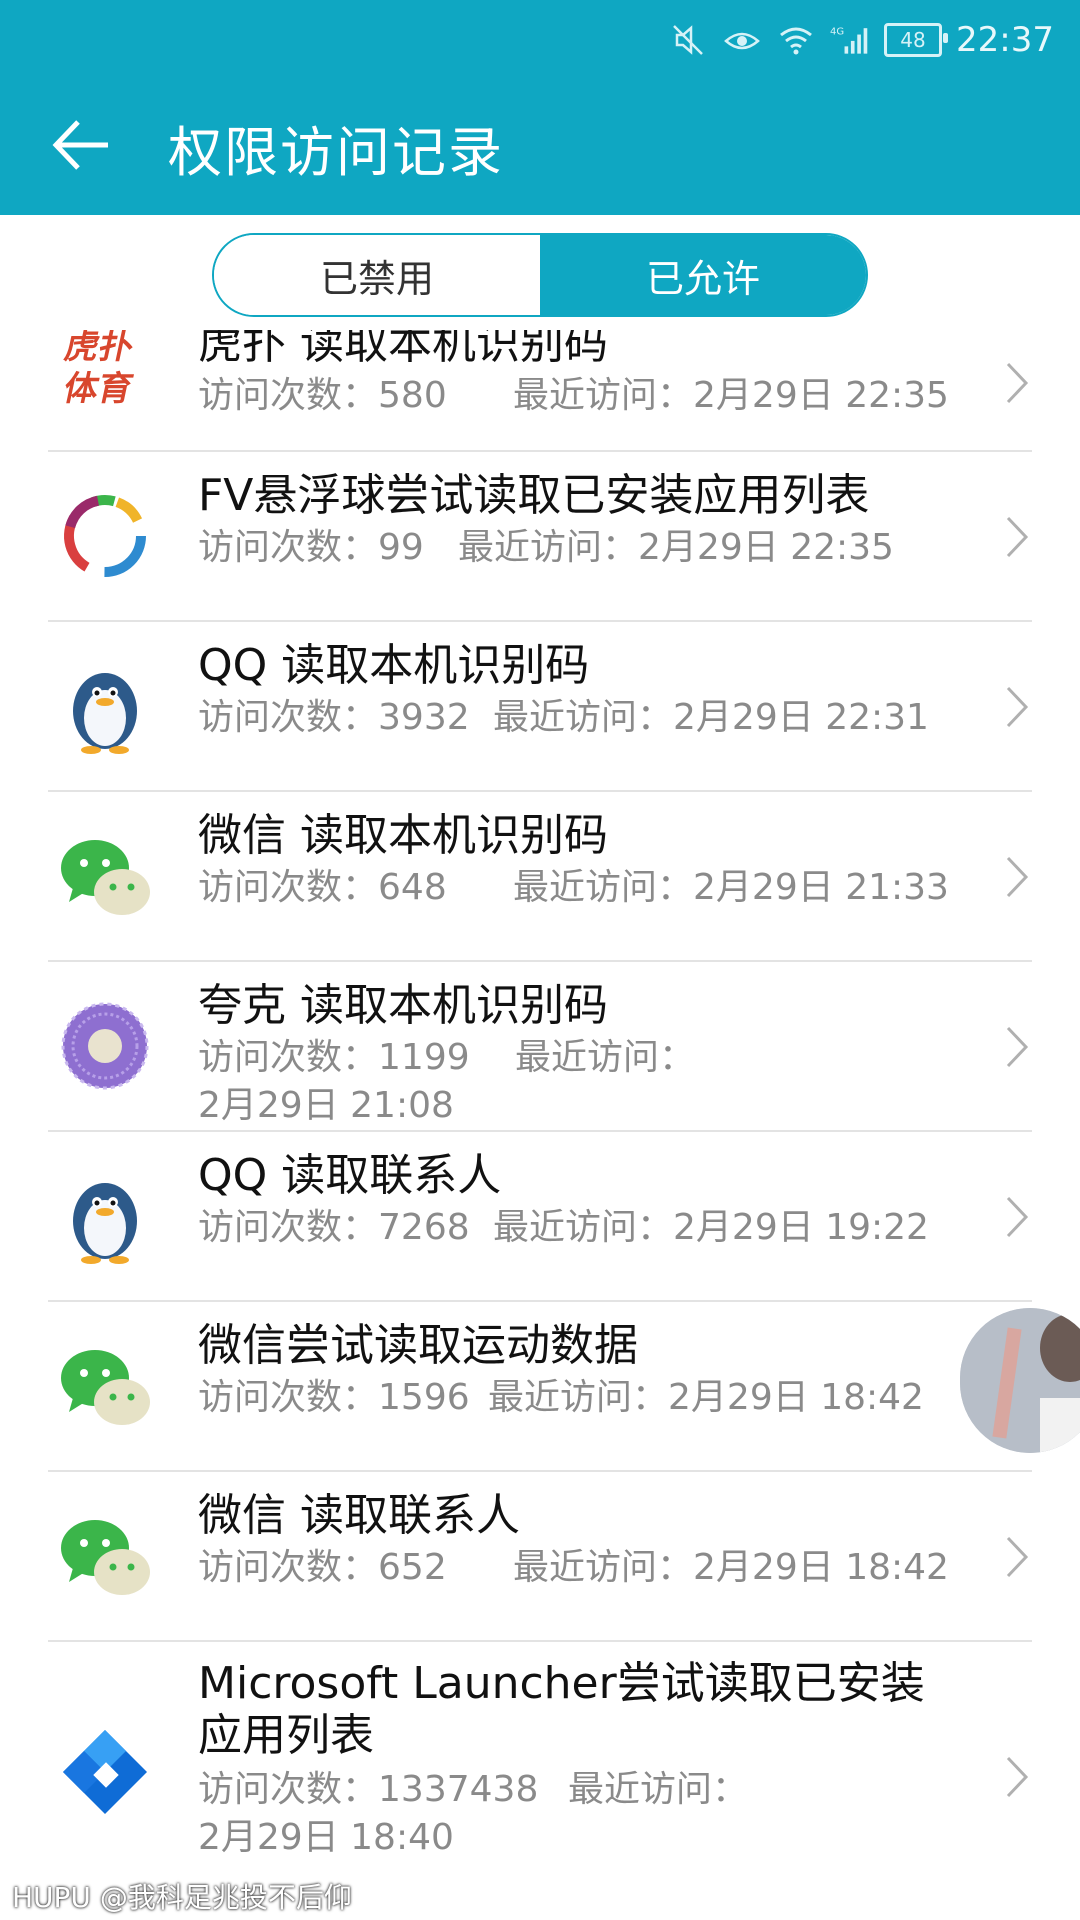  I want to click on fv-ball-icon, so click(105, 536).